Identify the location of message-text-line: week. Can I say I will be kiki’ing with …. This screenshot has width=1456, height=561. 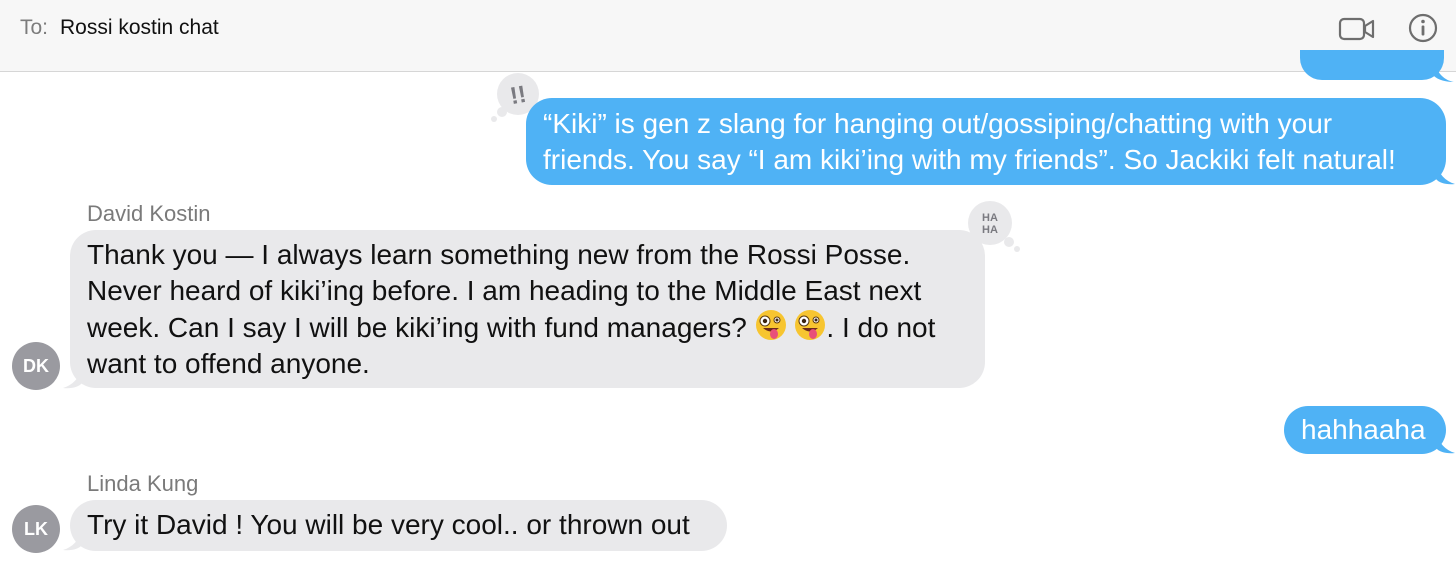
(536, 327).